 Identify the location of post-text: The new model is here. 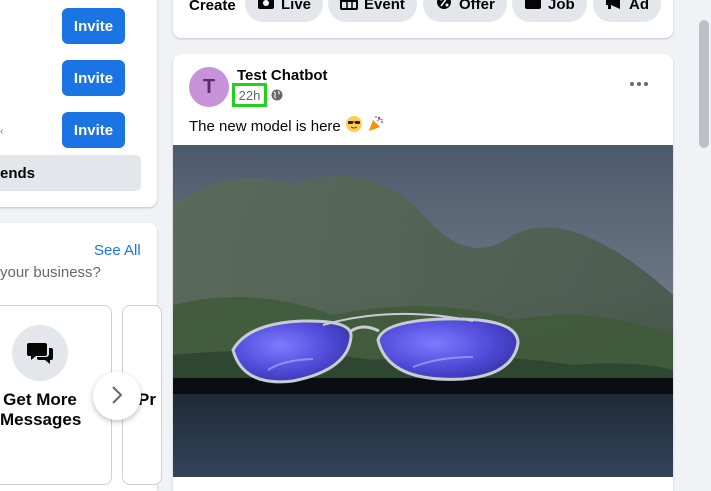
(287, 126).